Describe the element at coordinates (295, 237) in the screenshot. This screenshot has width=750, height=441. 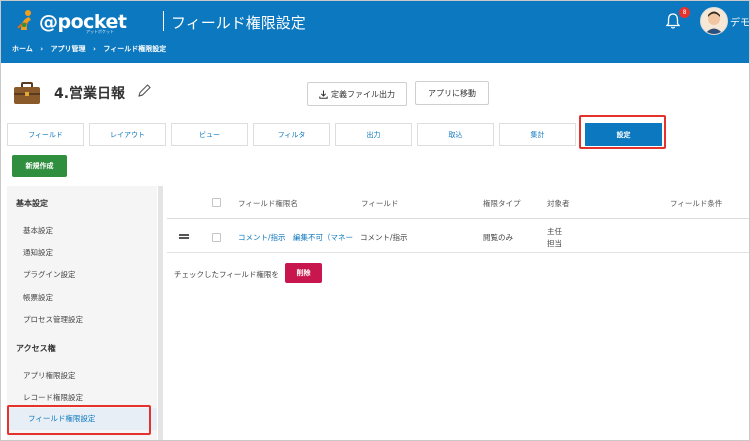
I see `row-permission-name: コメント/指示 編集不可（マネー` at that location.